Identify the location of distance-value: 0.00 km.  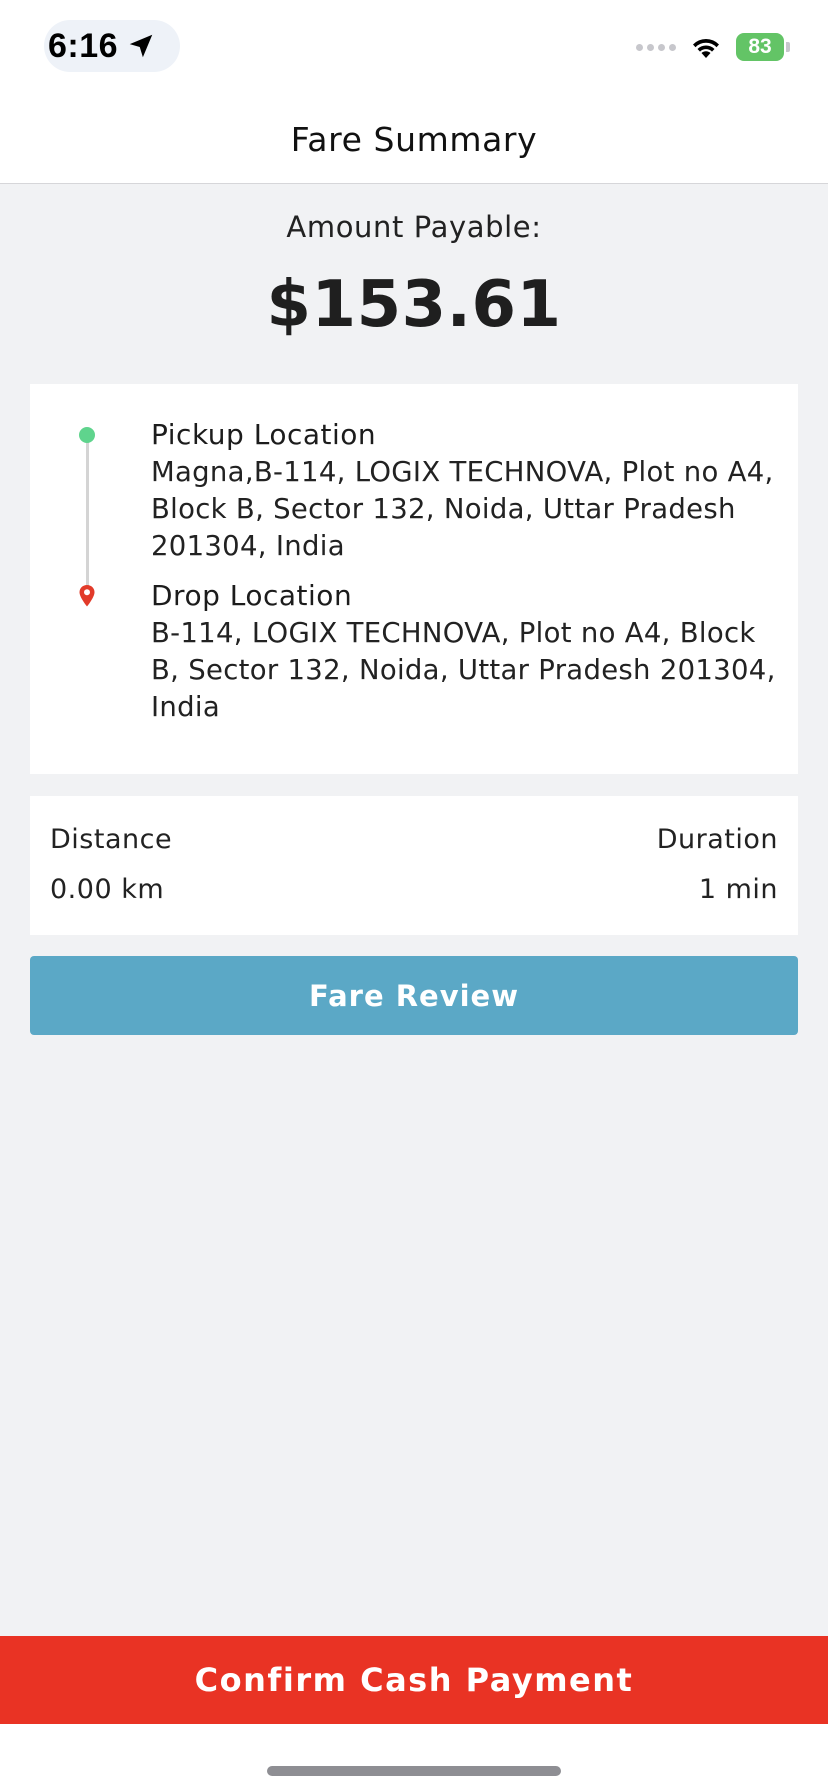
(107, 889).